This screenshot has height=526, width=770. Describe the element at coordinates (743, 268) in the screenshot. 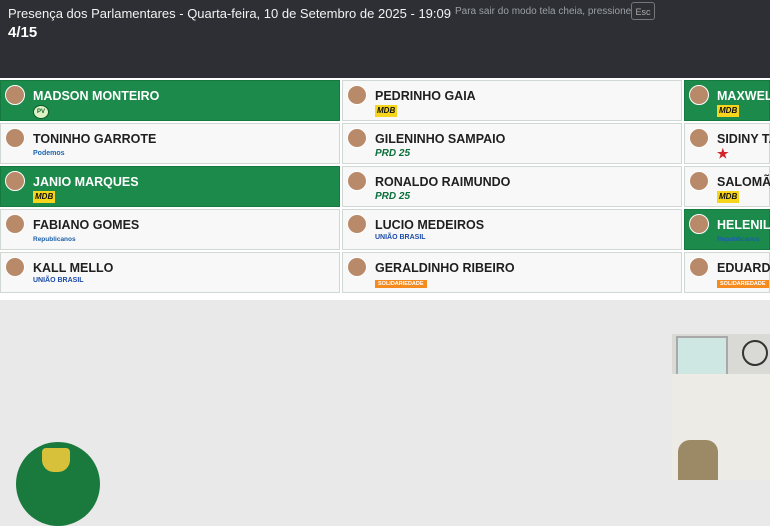

I see `member-name: EDUARDO` at that location.